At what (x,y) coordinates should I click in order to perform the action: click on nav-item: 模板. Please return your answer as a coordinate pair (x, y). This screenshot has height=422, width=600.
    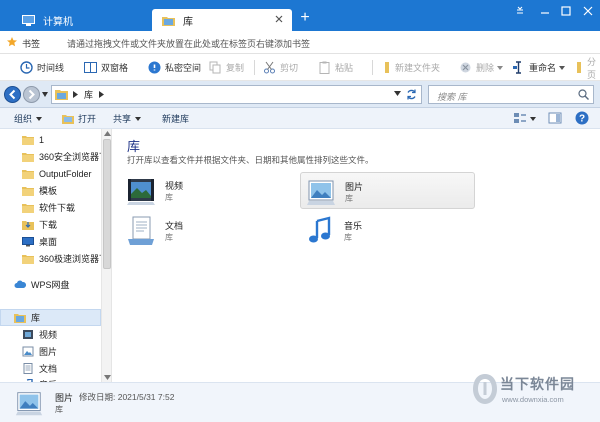
    Looking at the image, I should click on (66, 190).